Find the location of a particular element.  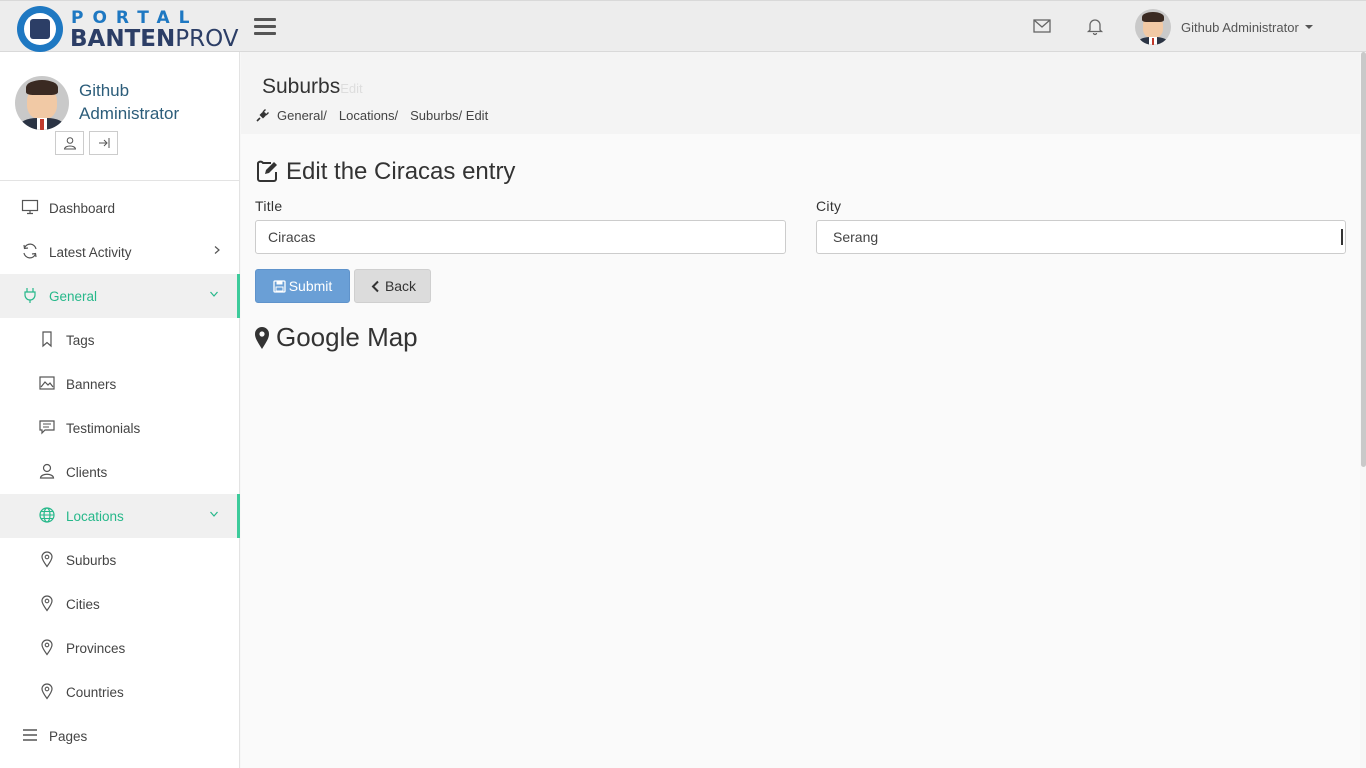

sidebar-item-countries: Countries is located at coordinates (120, 692).